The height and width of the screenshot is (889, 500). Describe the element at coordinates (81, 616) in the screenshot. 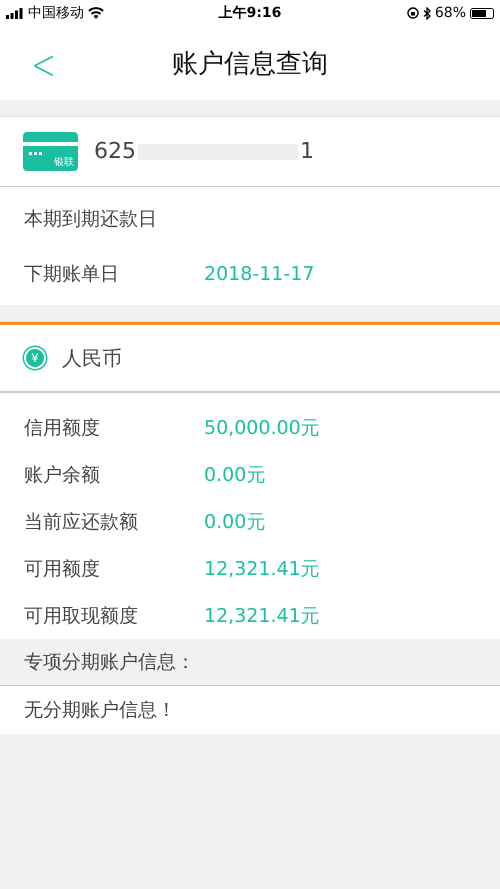

I see `field-label: 可用取现额度` at that location.